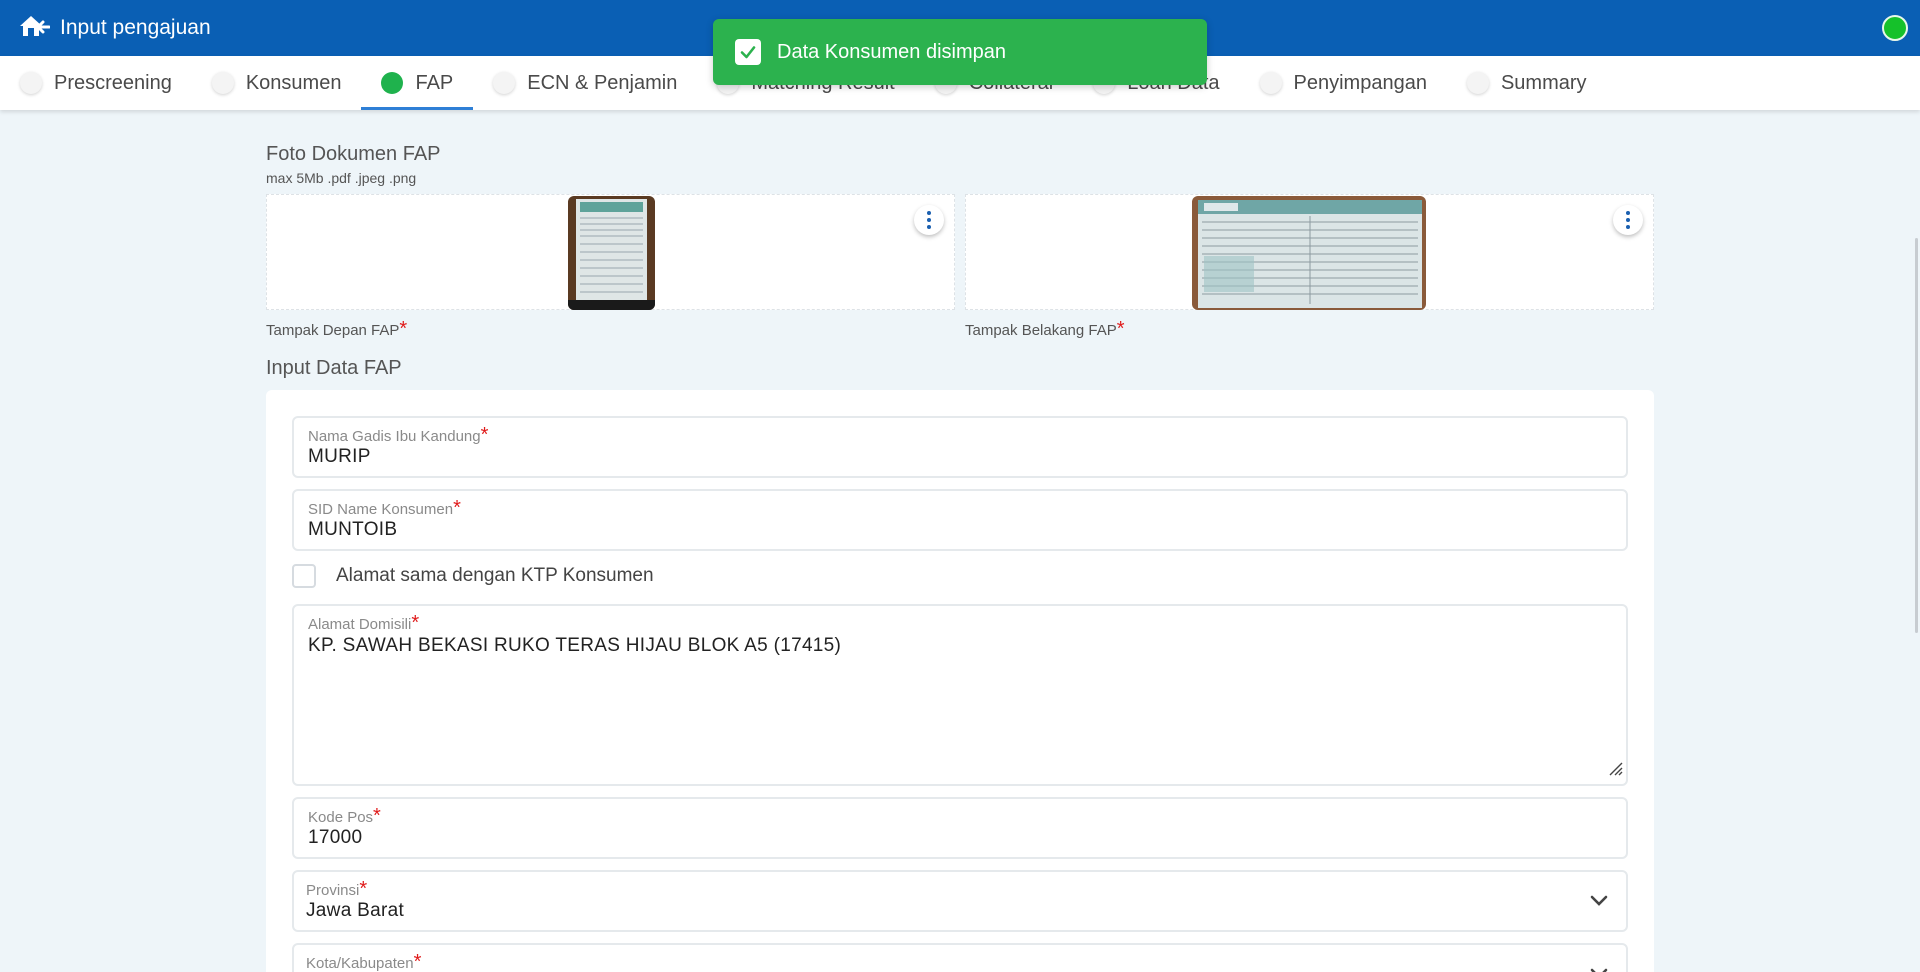 The width and height of the screenshot is (1920, 972). I want to click on connection-status-indicator, so click(1895, 28).